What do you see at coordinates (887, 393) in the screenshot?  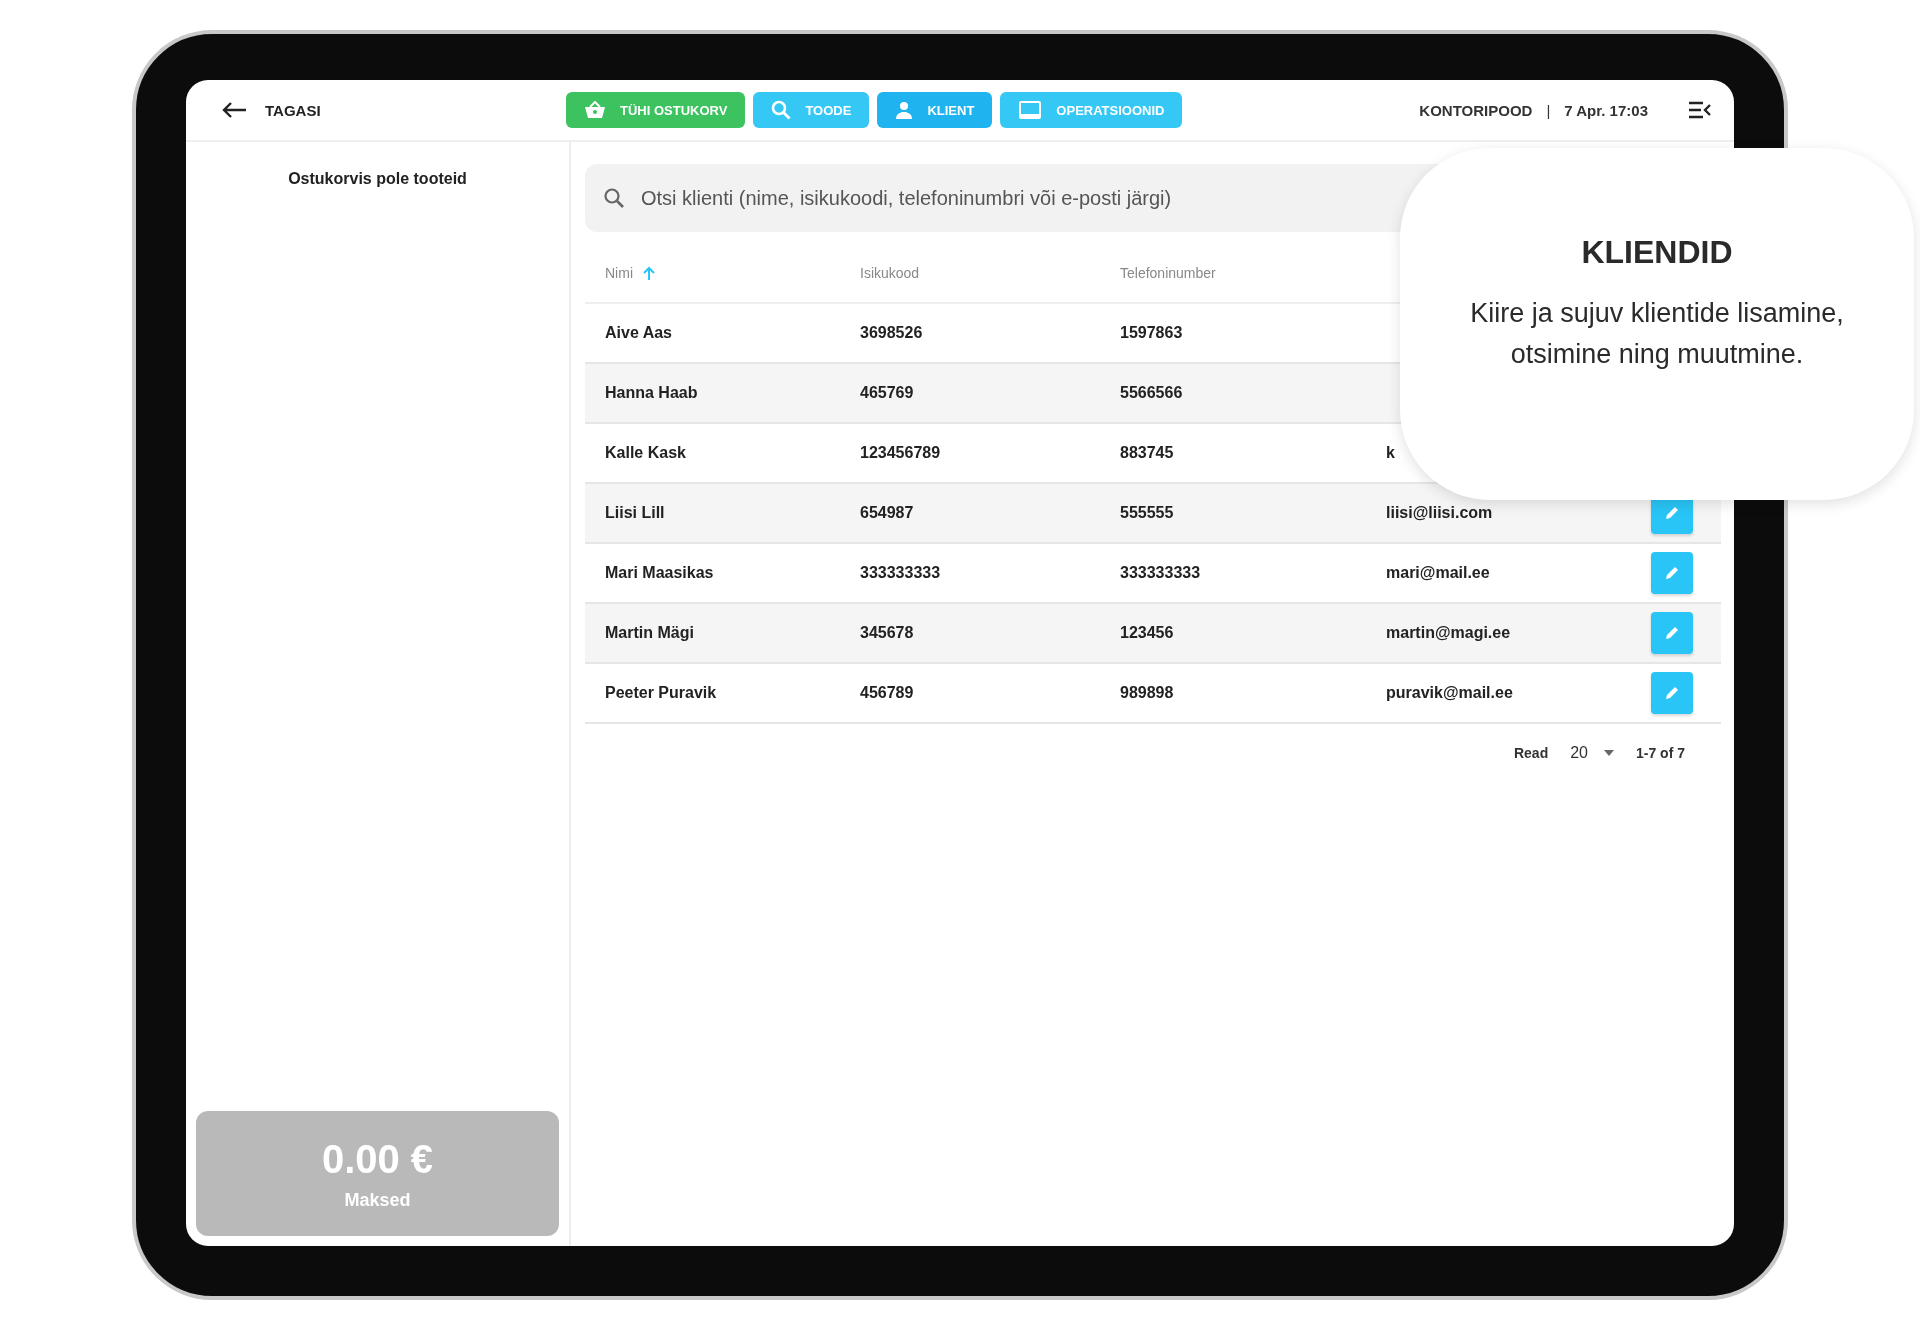 I see `table-cell-text: 465769` at bounding box center [887, 393].